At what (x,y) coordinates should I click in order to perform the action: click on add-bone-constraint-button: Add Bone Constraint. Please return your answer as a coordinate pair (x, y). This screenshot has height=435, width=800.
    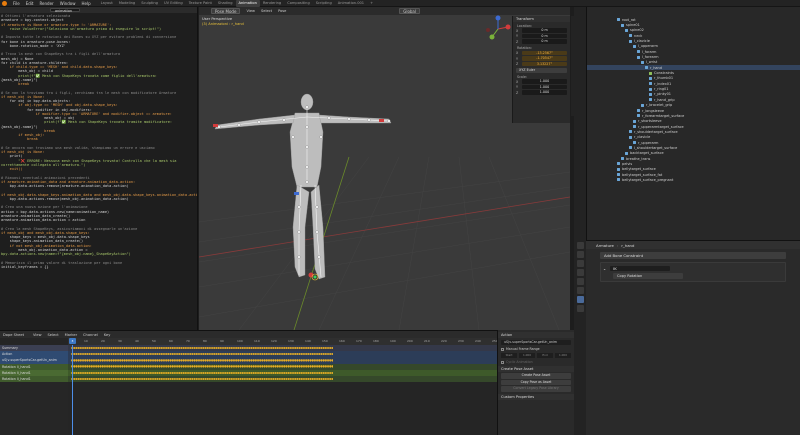
    Looking at the image, I should click on (693, 255).